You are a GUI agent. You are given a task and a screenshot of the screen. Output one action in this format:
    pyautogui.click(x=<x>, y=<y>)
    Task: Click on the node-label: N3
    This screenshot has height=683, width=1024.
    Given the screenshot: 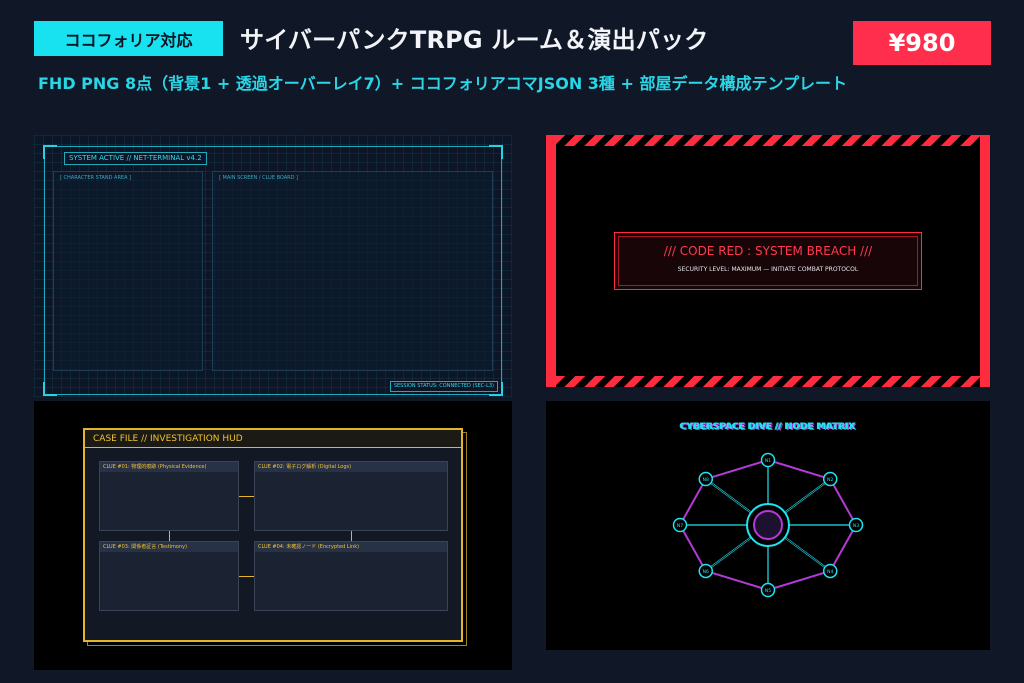 What is the action you would take?
    pyautogui.click(x=856, y=526)
    